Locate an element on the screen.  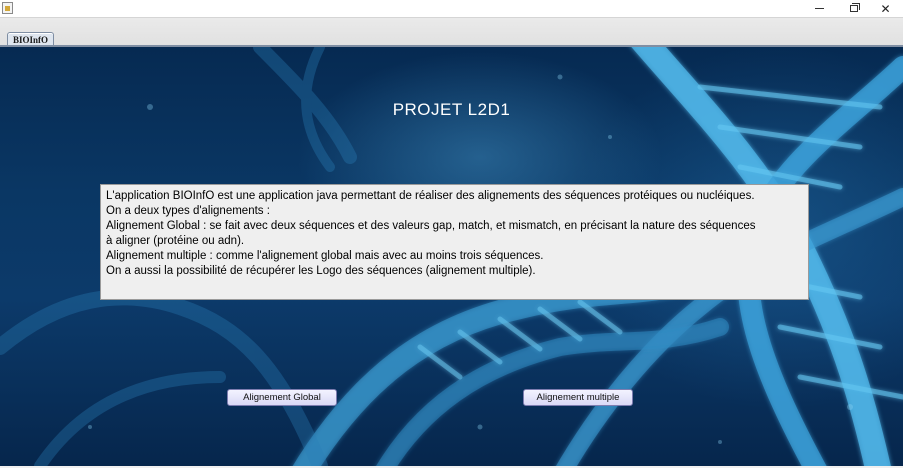
page-title: PROJET L2D1 is located at coordinates (451, 109).